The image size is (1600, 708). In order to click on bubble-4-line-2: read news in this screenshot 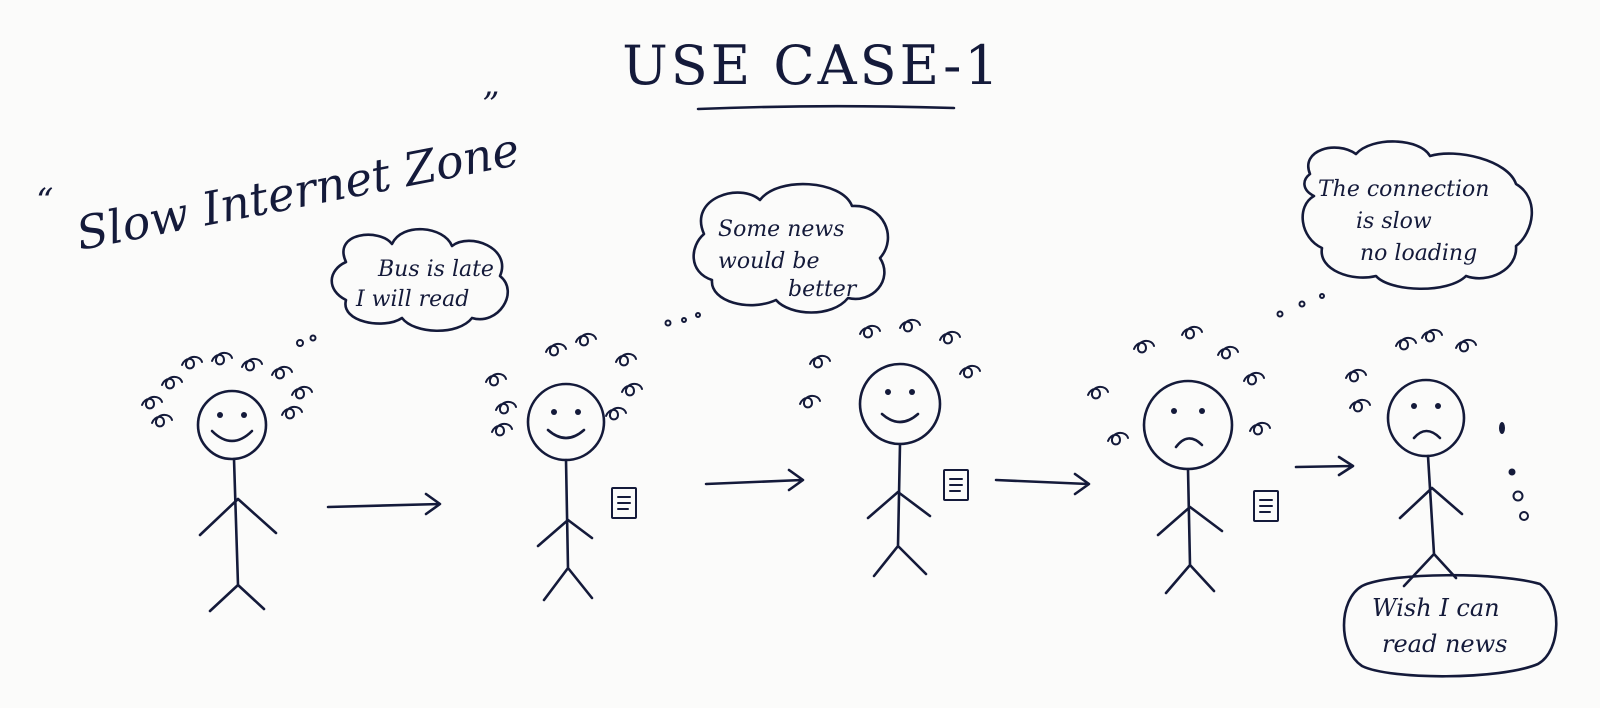, I will do `click(1445, 644)`.